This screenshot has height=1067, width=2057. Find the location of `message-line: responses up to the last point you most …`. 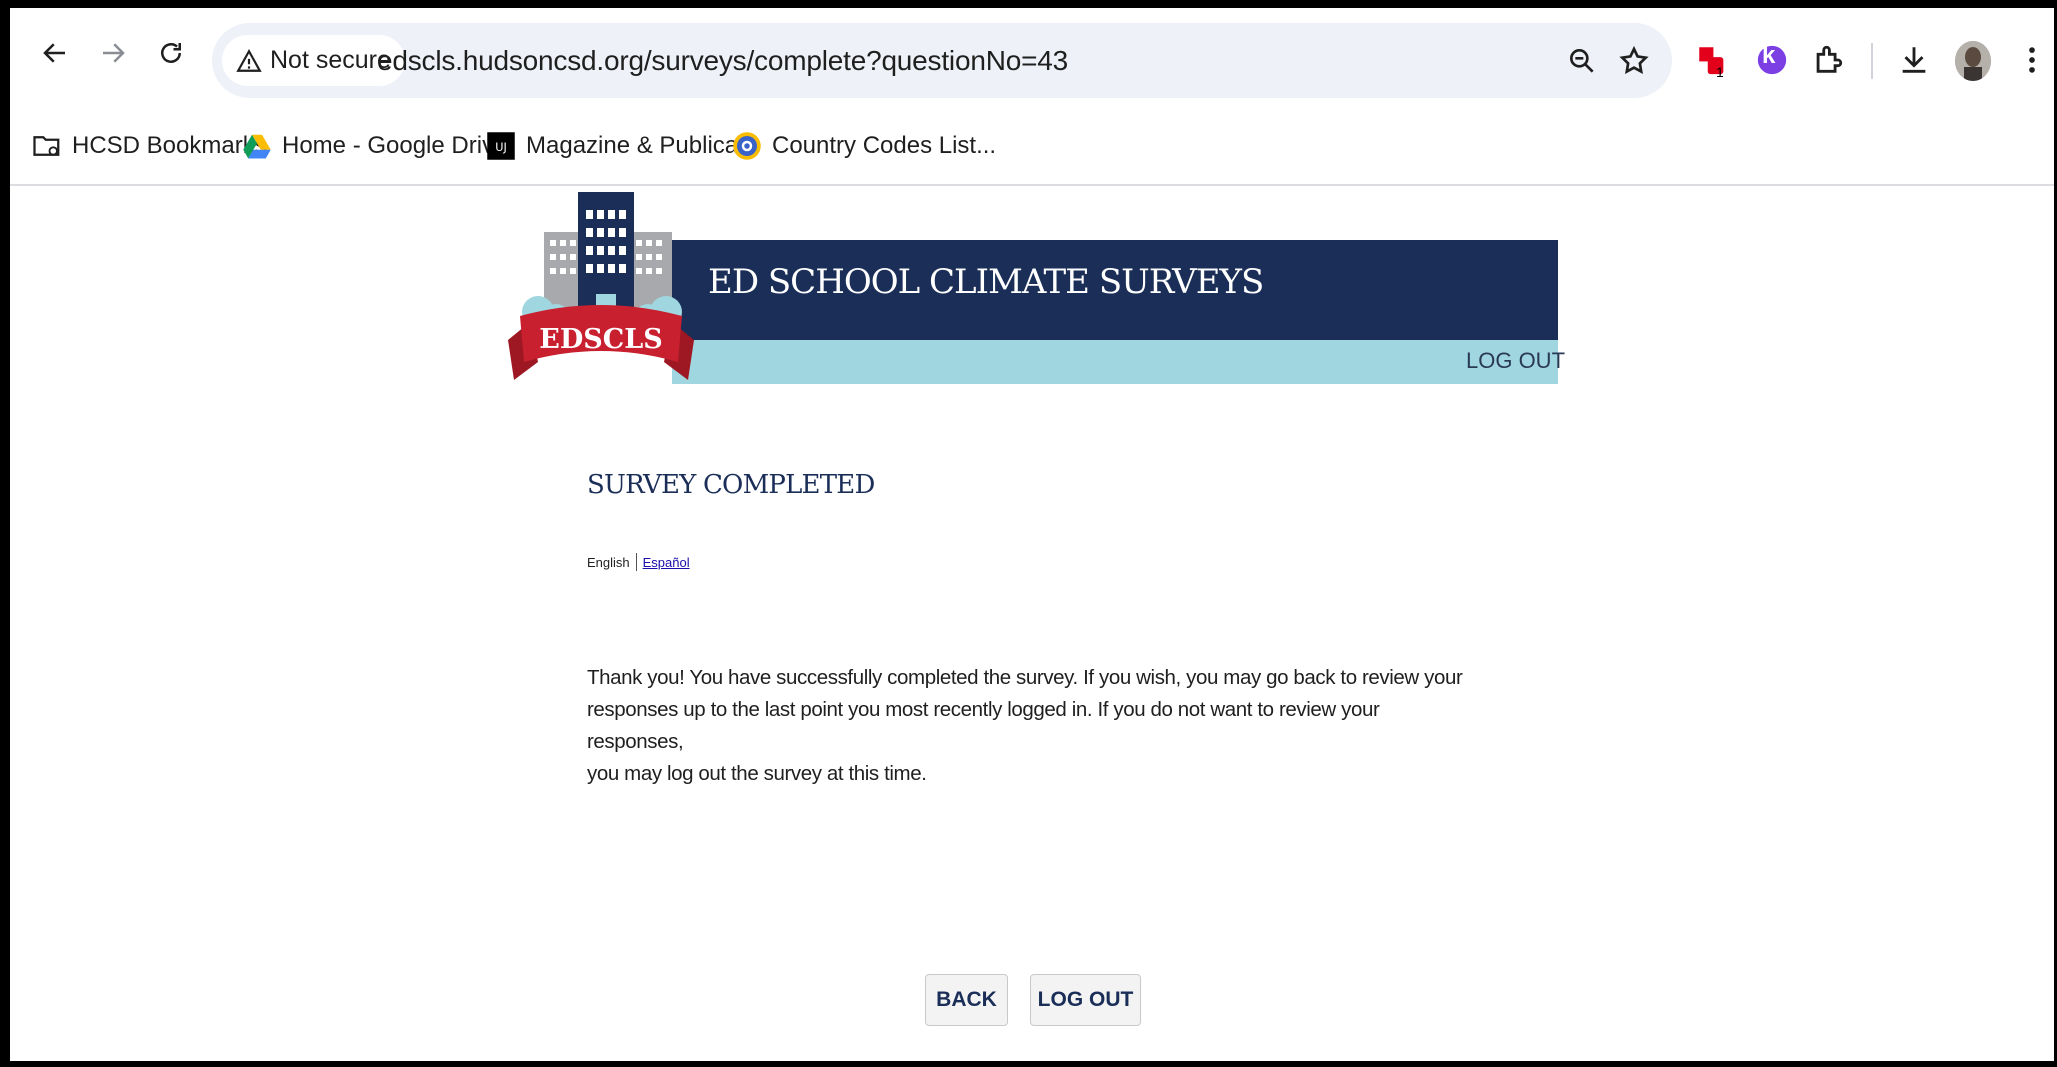

message-line: responses up to the last point you most … is located at coordinates (983, 725).